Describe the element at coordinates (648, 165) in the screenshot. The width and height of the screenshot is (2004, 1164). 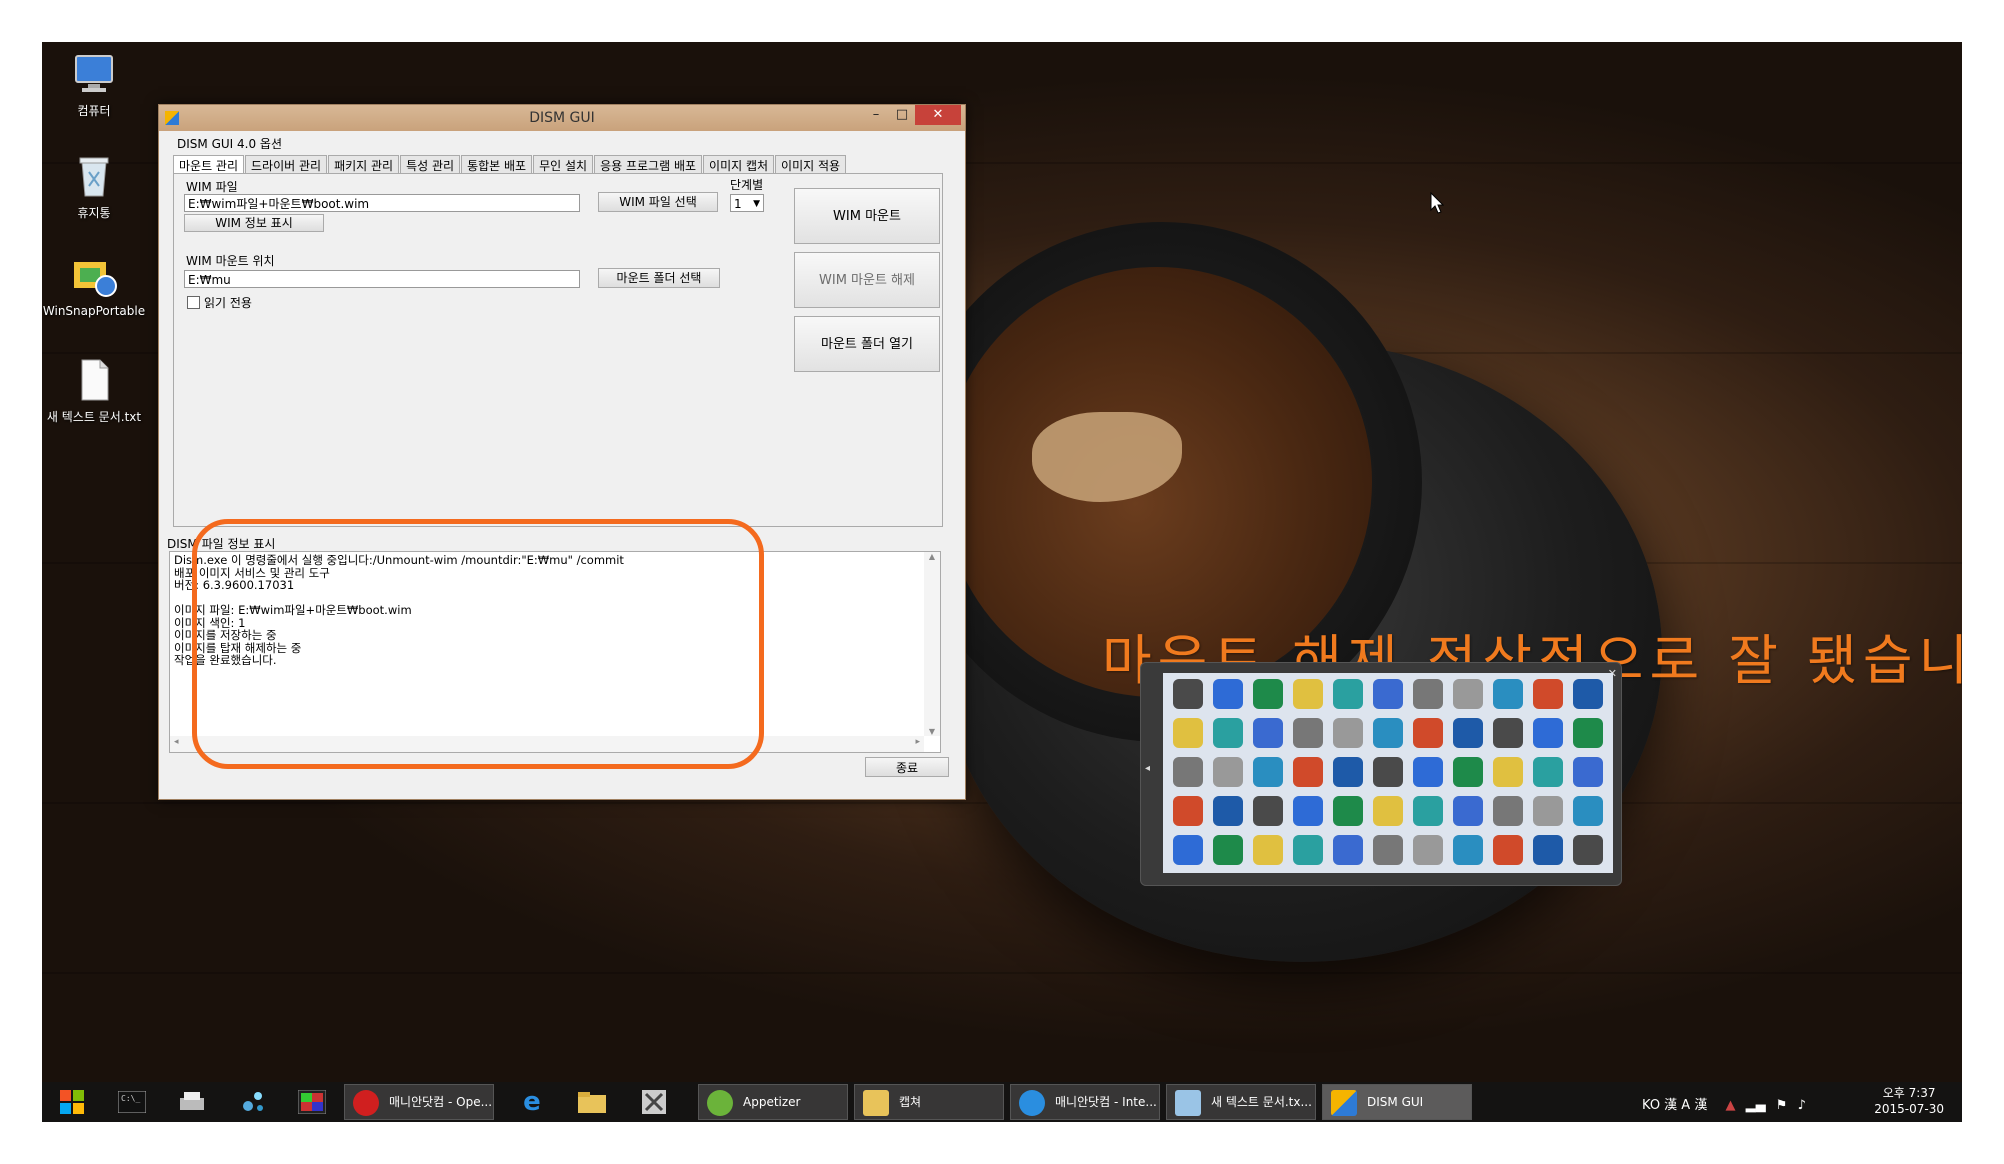
I see `tab-app-deploy: 응용 프로그램 배포` at that location.